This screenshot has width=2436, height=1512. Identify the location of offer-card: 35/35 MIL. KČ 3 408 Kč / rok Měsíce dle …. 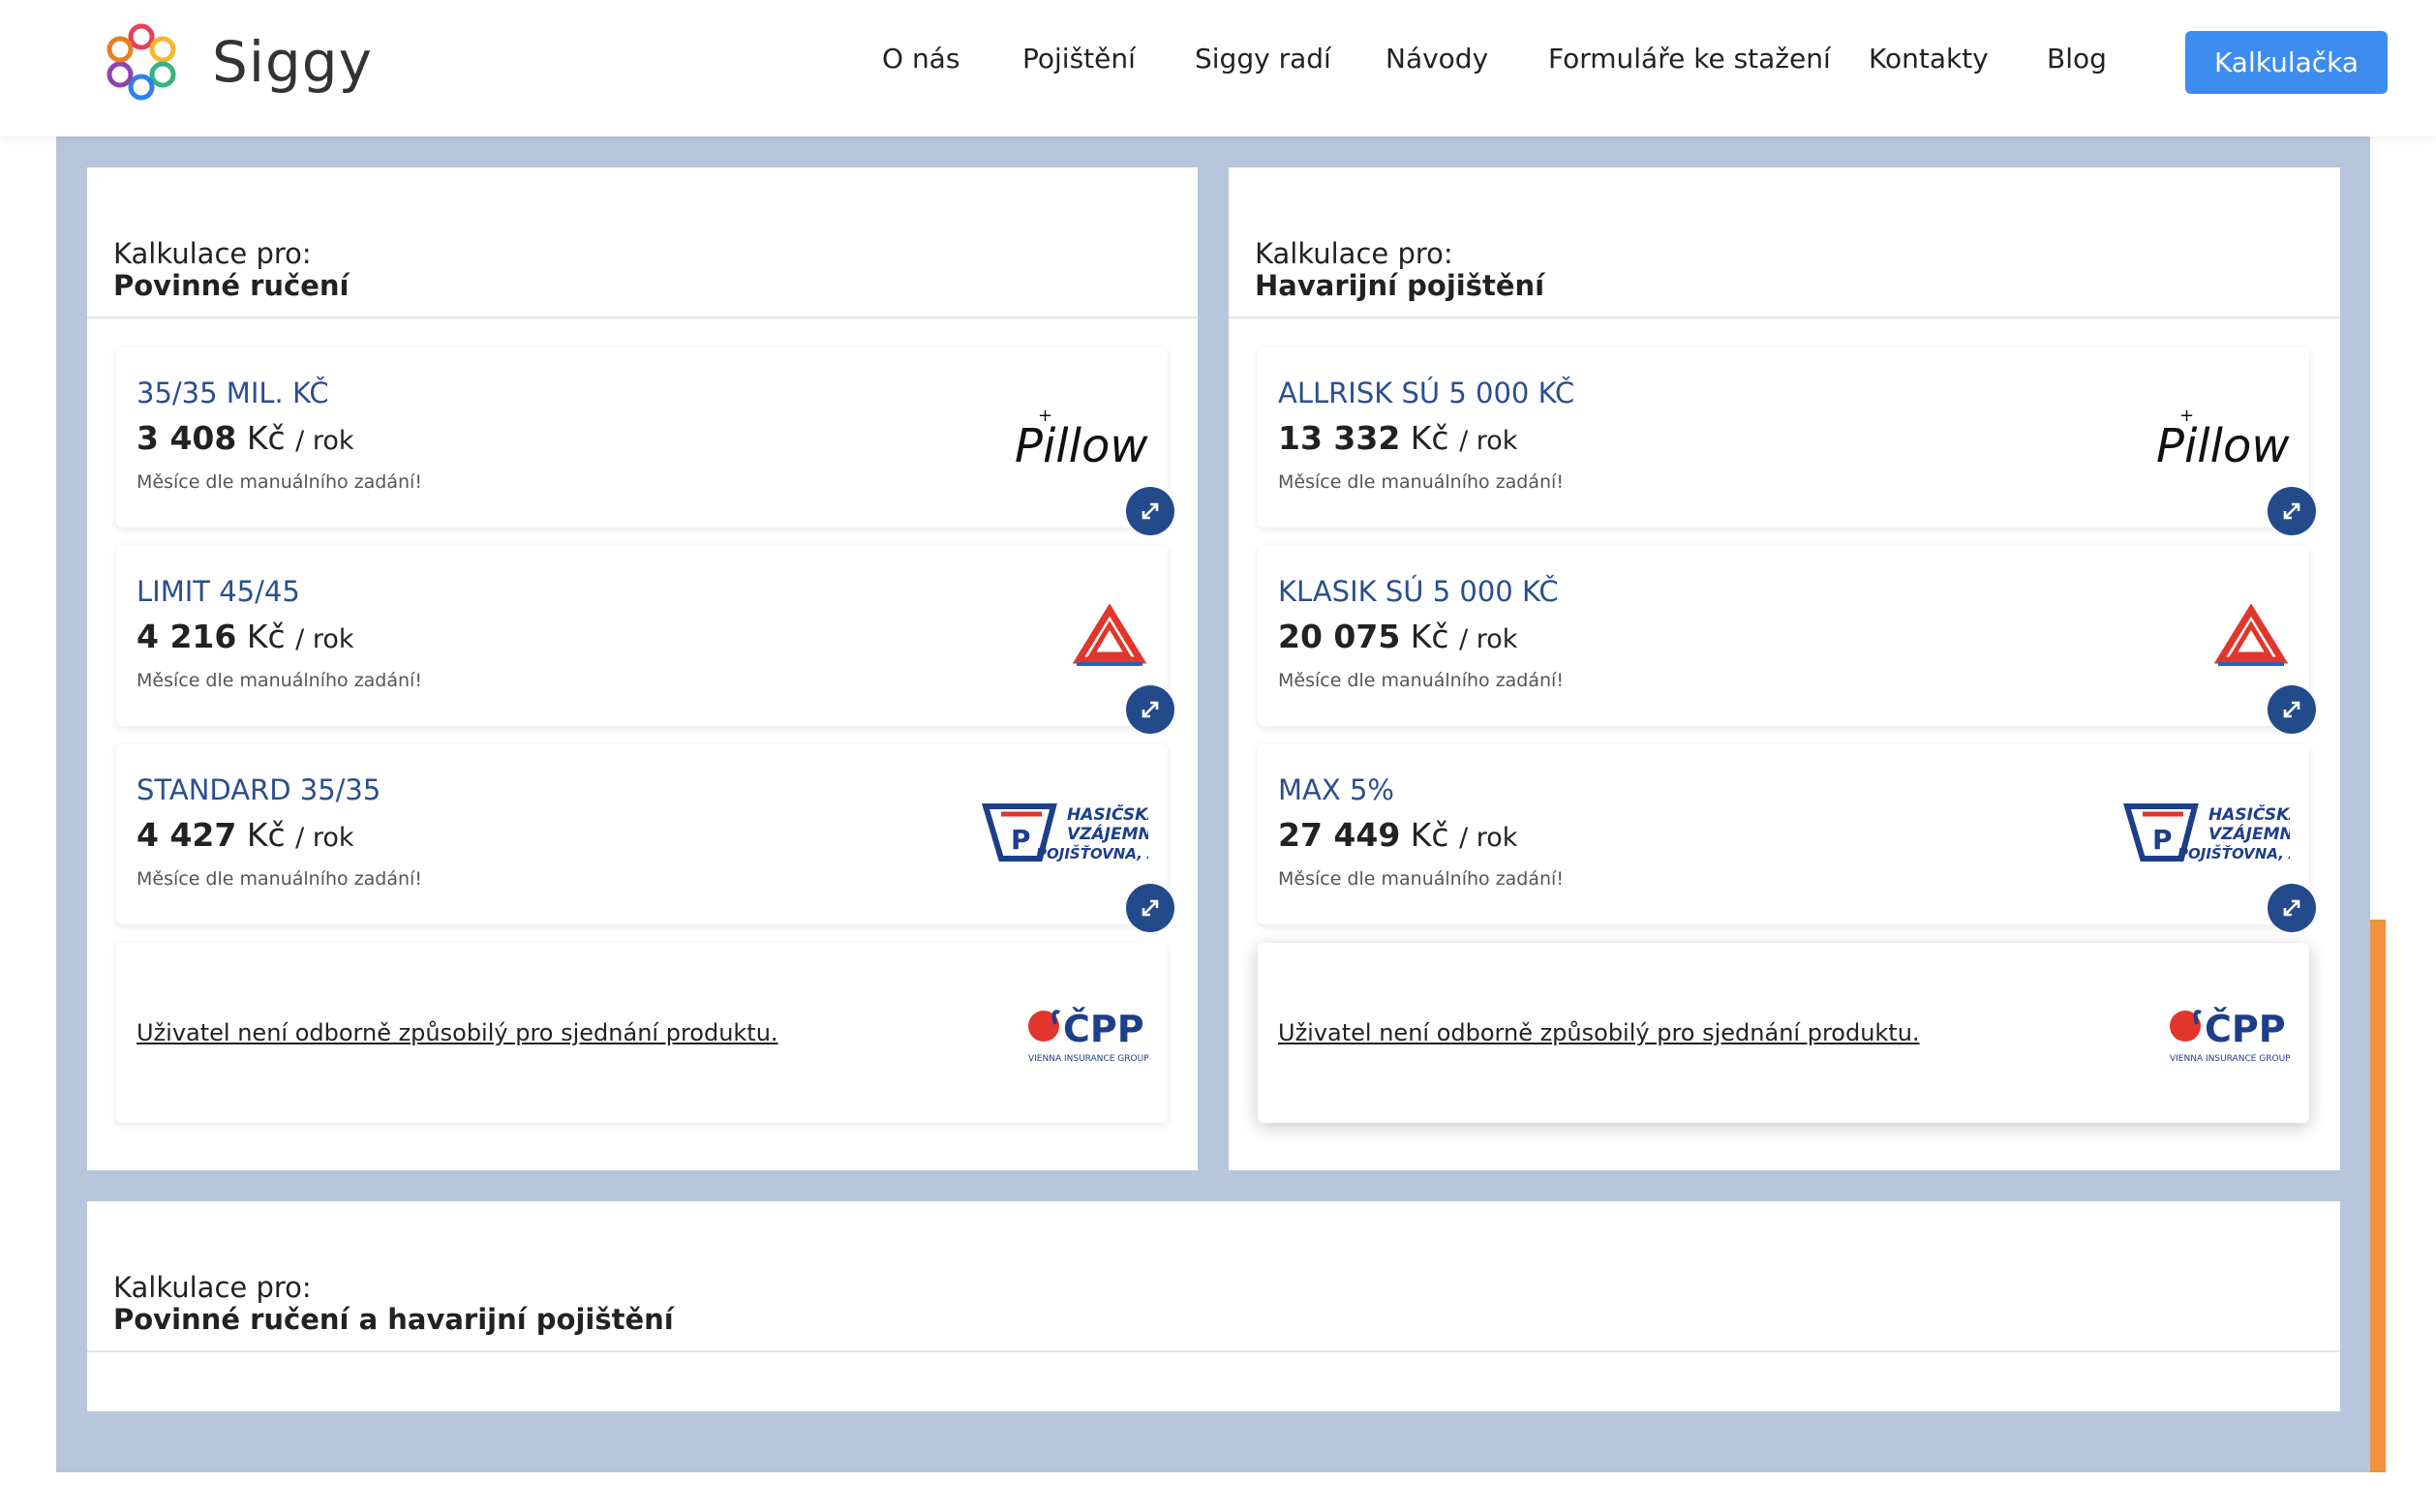
(642, 438).